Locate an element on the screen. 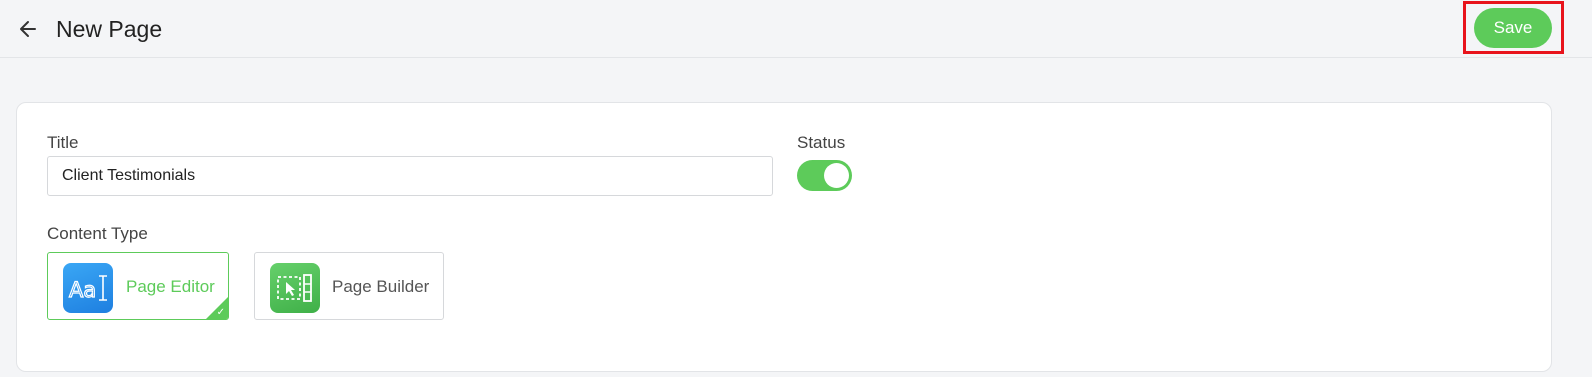  title-input is located at coordinates (410, 176).